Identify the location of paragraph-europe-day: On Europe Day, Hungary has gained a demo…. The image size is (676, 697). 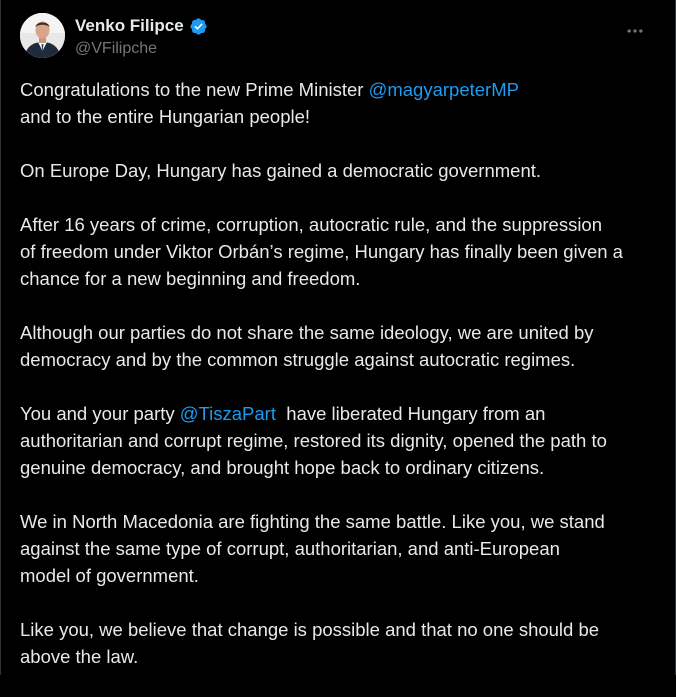
(281, 170).